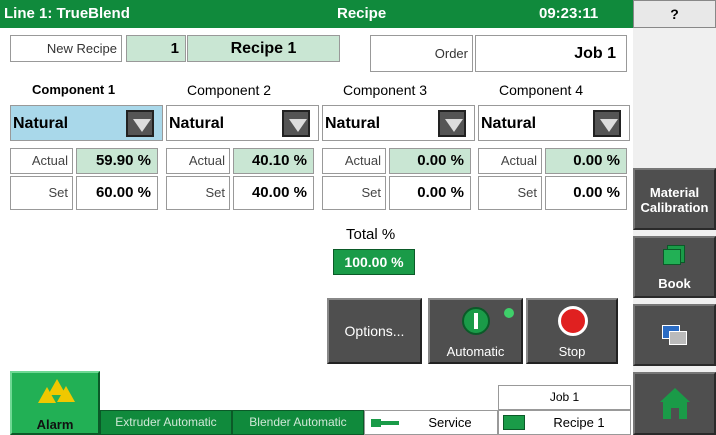 The width and height of the screenshot is (716, 435). What do you see at coordinates (263, 48) in the screenshot?
I see `recipe-name-field: Recipe 1` at bounding box center [263, 48].